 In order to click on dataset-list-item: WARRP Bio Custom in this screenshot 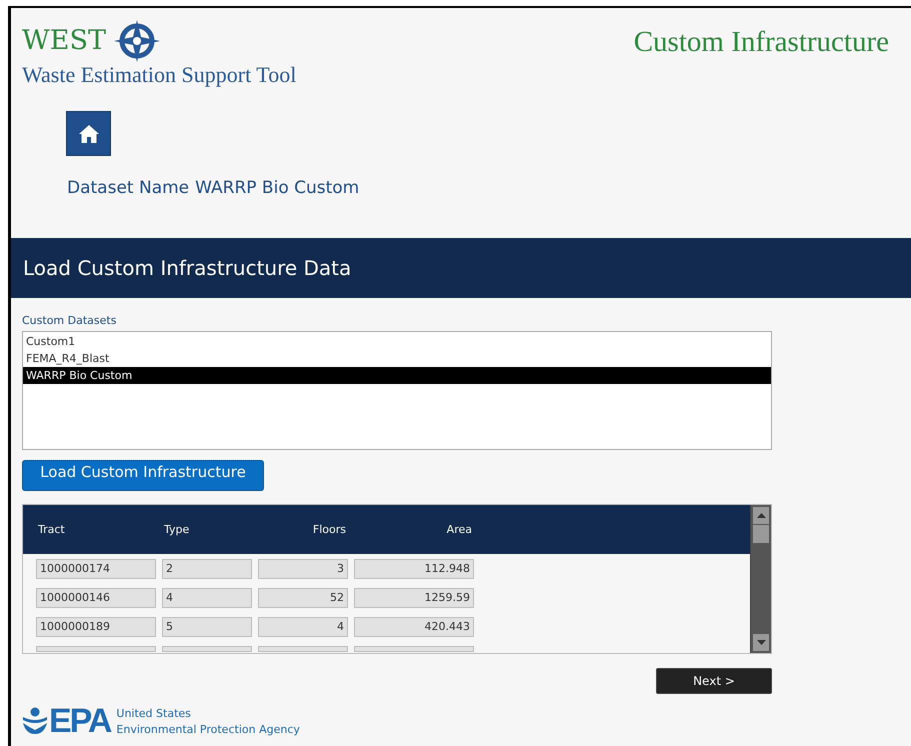, I will do `click(397, 375)`.